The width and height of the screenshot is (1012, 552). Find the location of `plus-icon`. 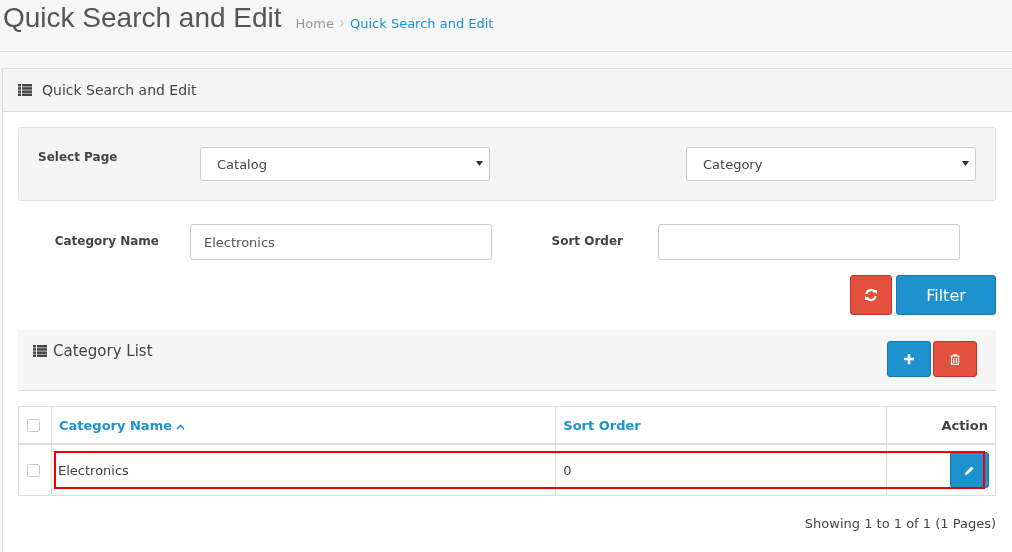

plus-icon is located at coordinates (909, 359).